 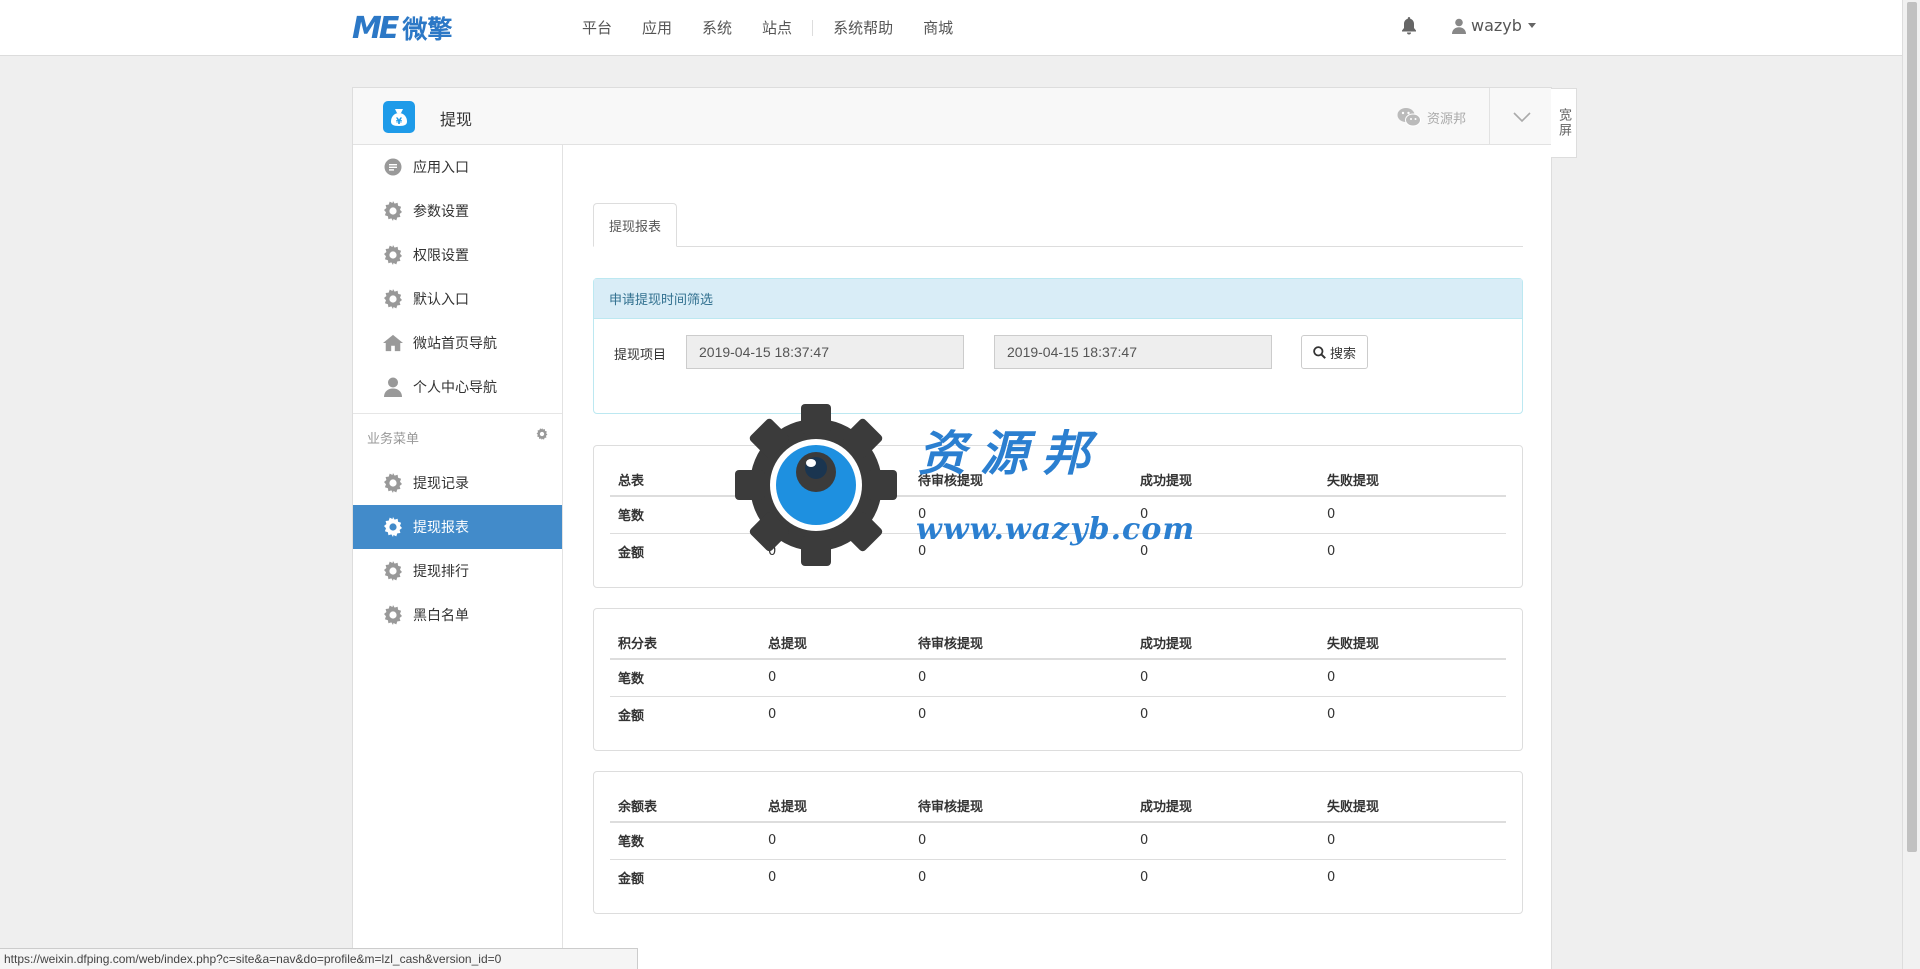 I want to click on search-button: 搜索, so click(x=1335, y=352).